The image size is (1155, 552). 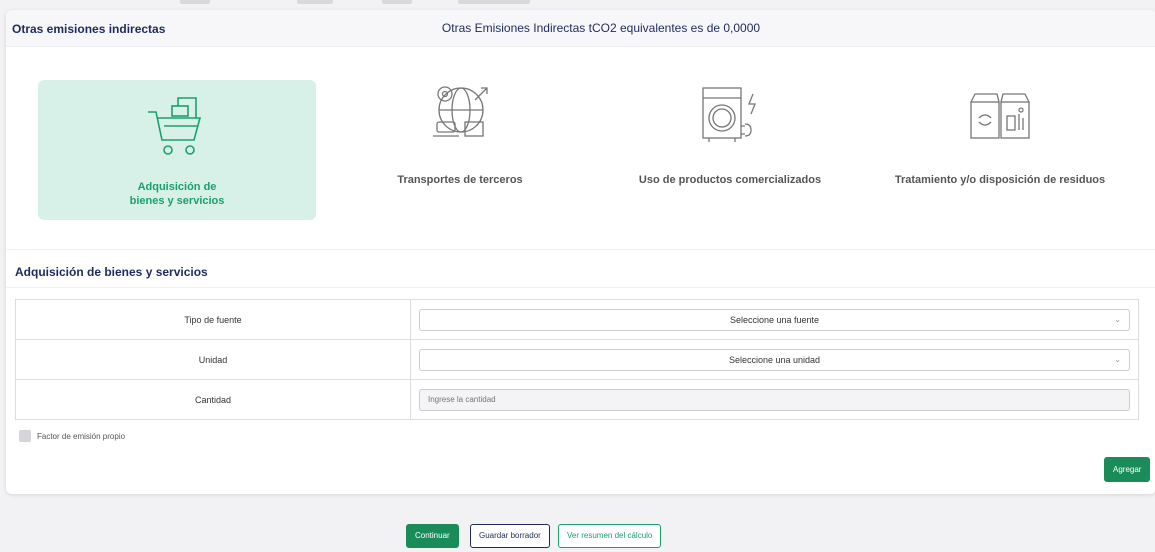 What do you see at coordinates (1000, 150) in the screenshot?
I see `category-residuos: Tratamiento y/o disposición de residuos` at bounding box center [1000, 150].